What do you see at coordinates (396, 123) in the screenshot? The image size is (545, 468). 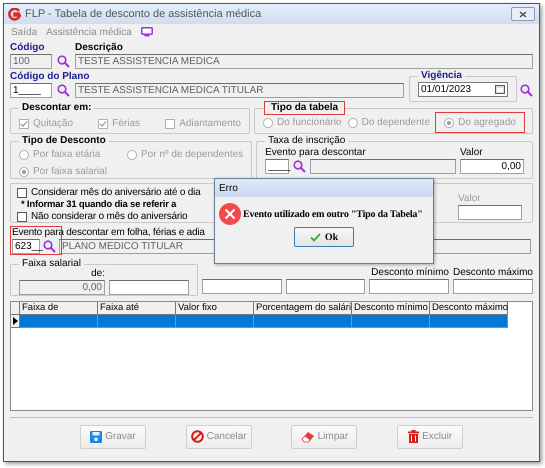 I see `radio-label: Do dependente` at bounding box center [396, 123].